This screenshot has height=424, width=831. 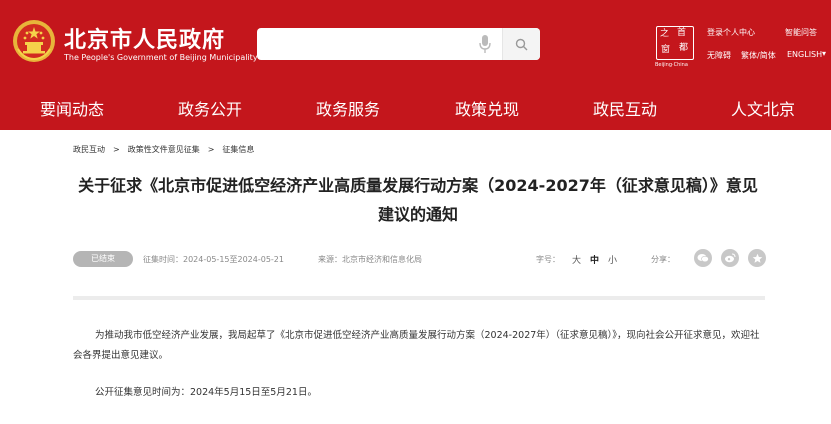 I want to click on nav-item-gov-affairs: 政务公开, so click(x=210, y=109).